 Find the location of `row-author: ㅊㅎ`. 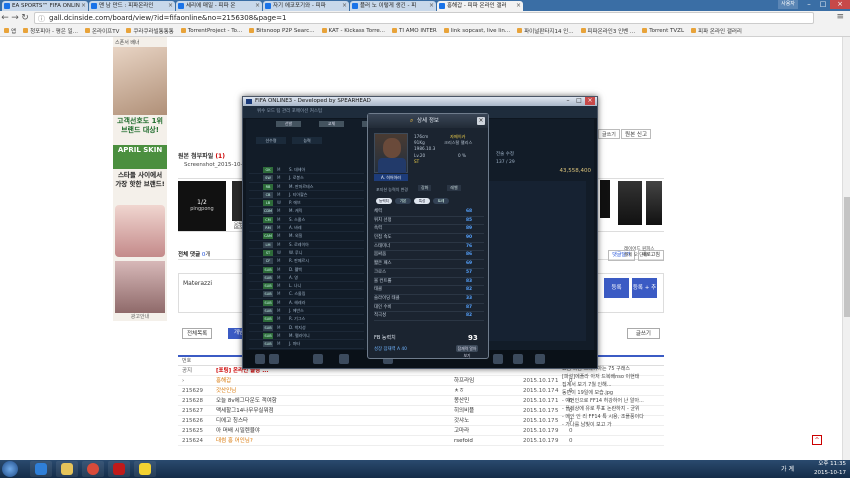

row-author: ㅊㅎ is located at coordinates (459, 391).